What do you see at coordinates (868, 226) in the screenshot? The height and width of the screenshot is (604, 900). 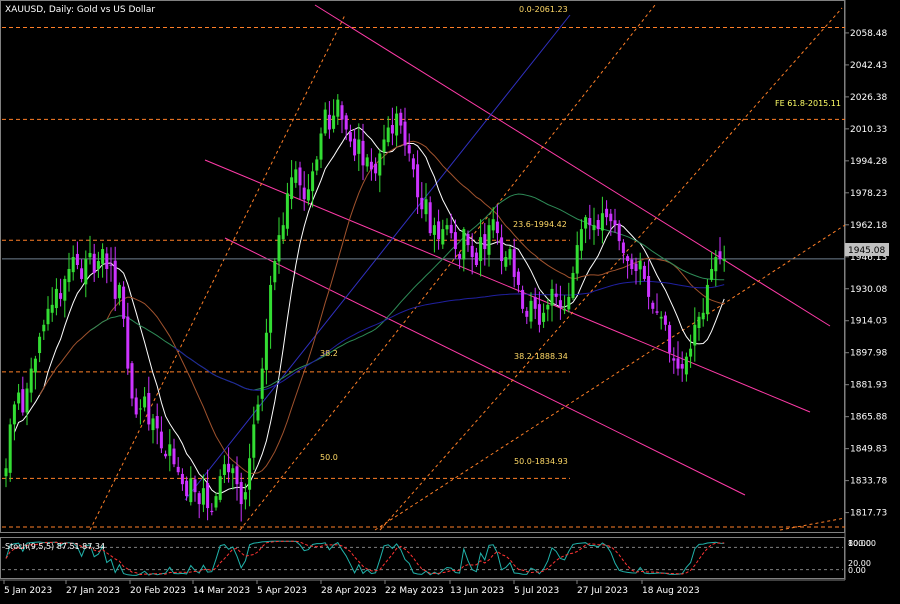 I see `price-tick-label: 1962.18` at bounding box center [868, 226].